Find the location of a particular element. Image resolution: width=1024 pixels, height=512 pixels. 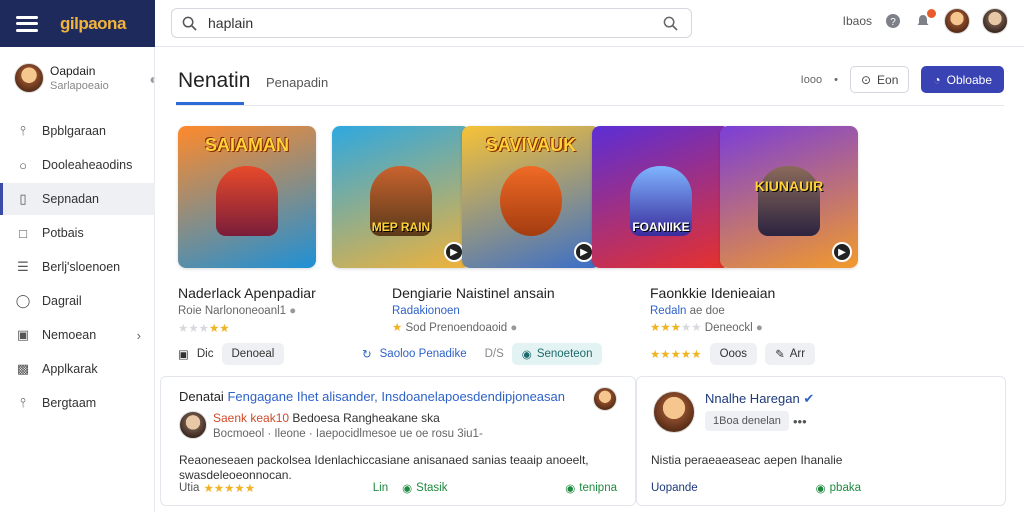

second-avatar is located at coordinates (995, 21).